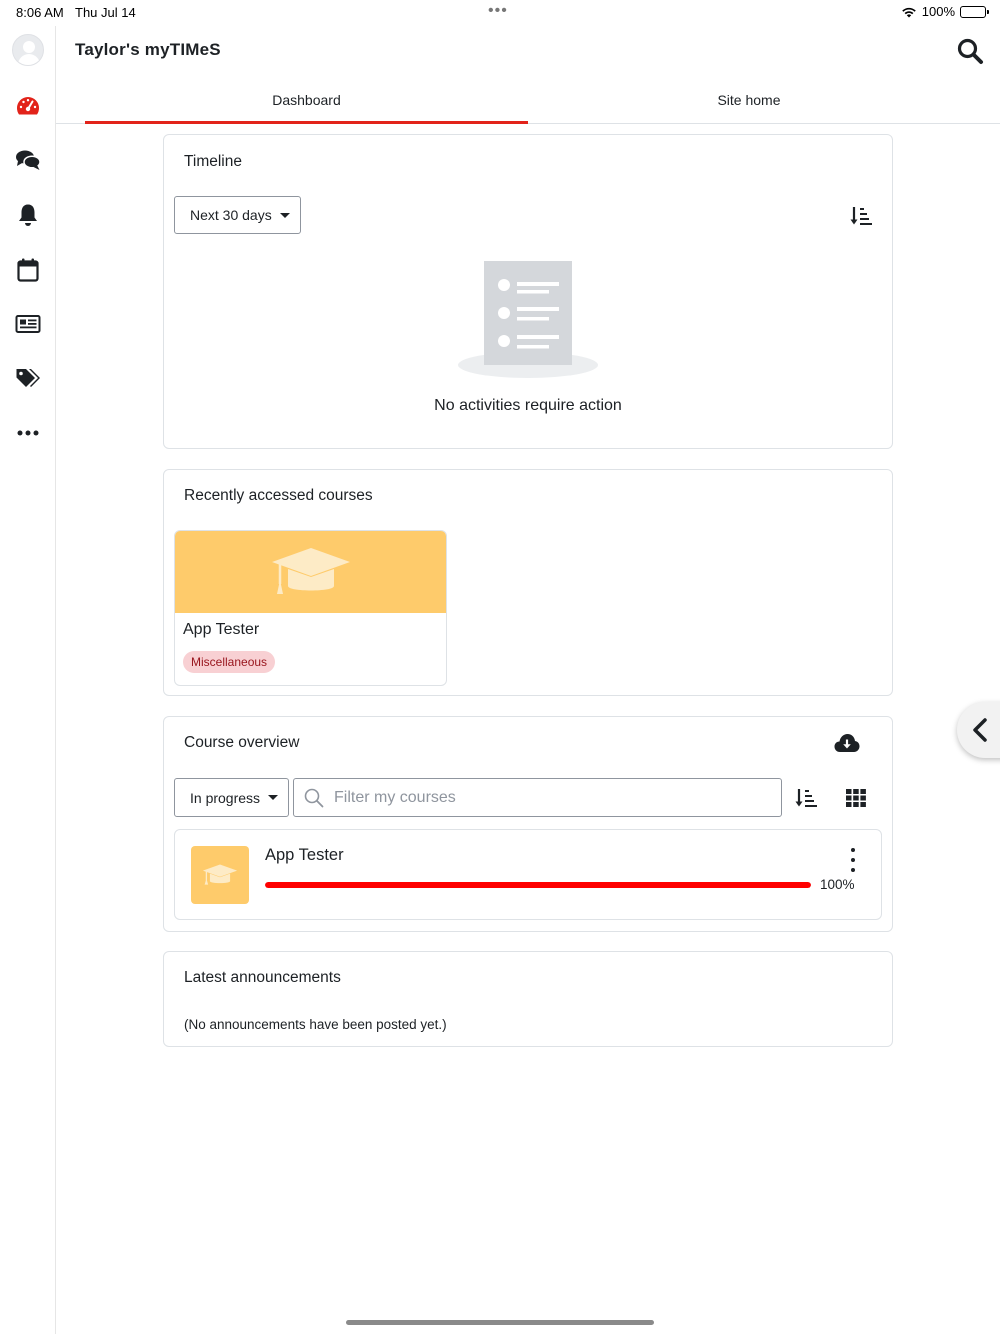 This screenshot has width=1000, height=1334. I want to click on tags-icon, so click(28, 378).